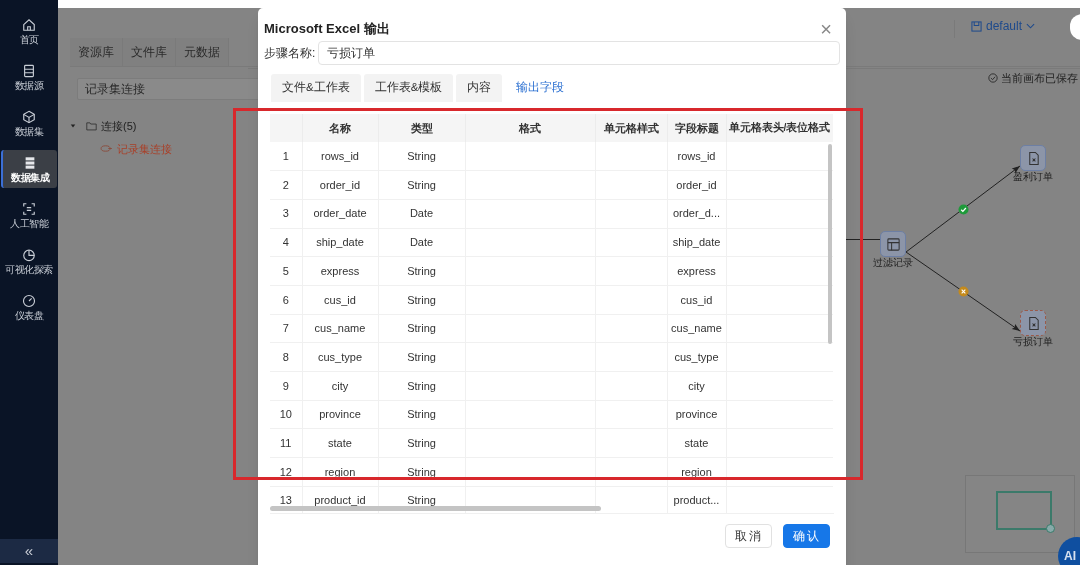 The width and height of the screenshot is (1080, 565). I want to click on nav-item: 数据集成, so click(29, 169).